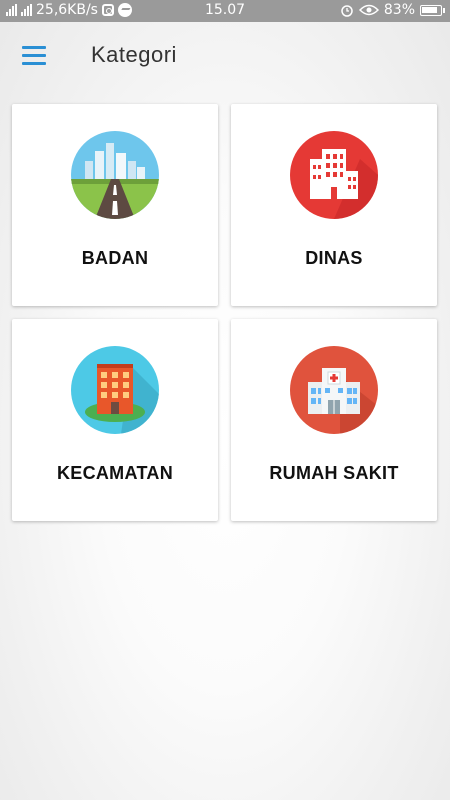  I want to click on battery-percent: 83%, so click(399, 10).